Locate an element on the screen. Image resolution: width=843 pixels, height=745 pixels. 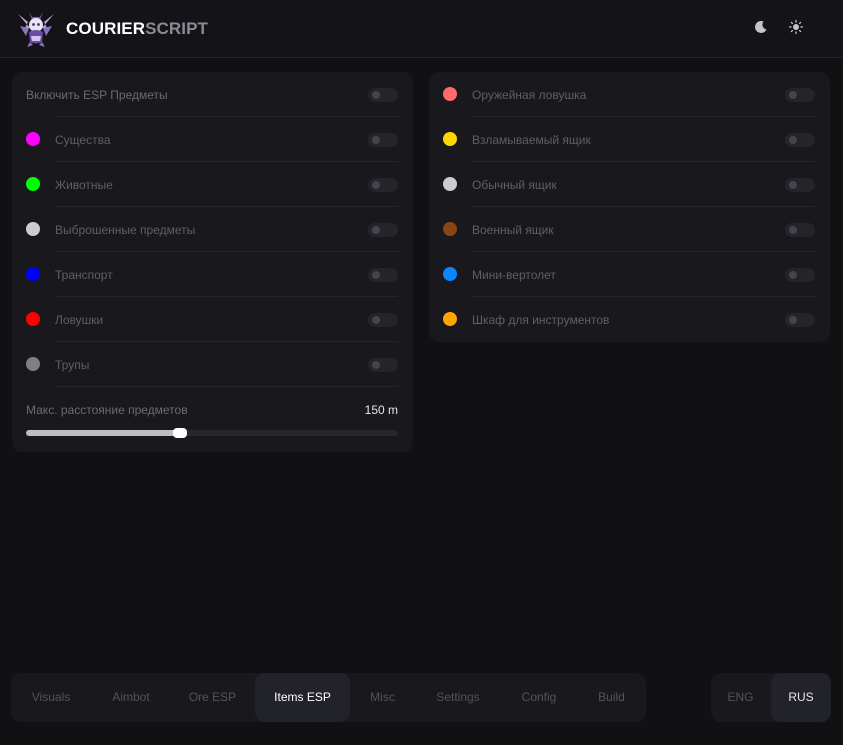
item-label: Военный ящик is located at coordinates (513, 230).